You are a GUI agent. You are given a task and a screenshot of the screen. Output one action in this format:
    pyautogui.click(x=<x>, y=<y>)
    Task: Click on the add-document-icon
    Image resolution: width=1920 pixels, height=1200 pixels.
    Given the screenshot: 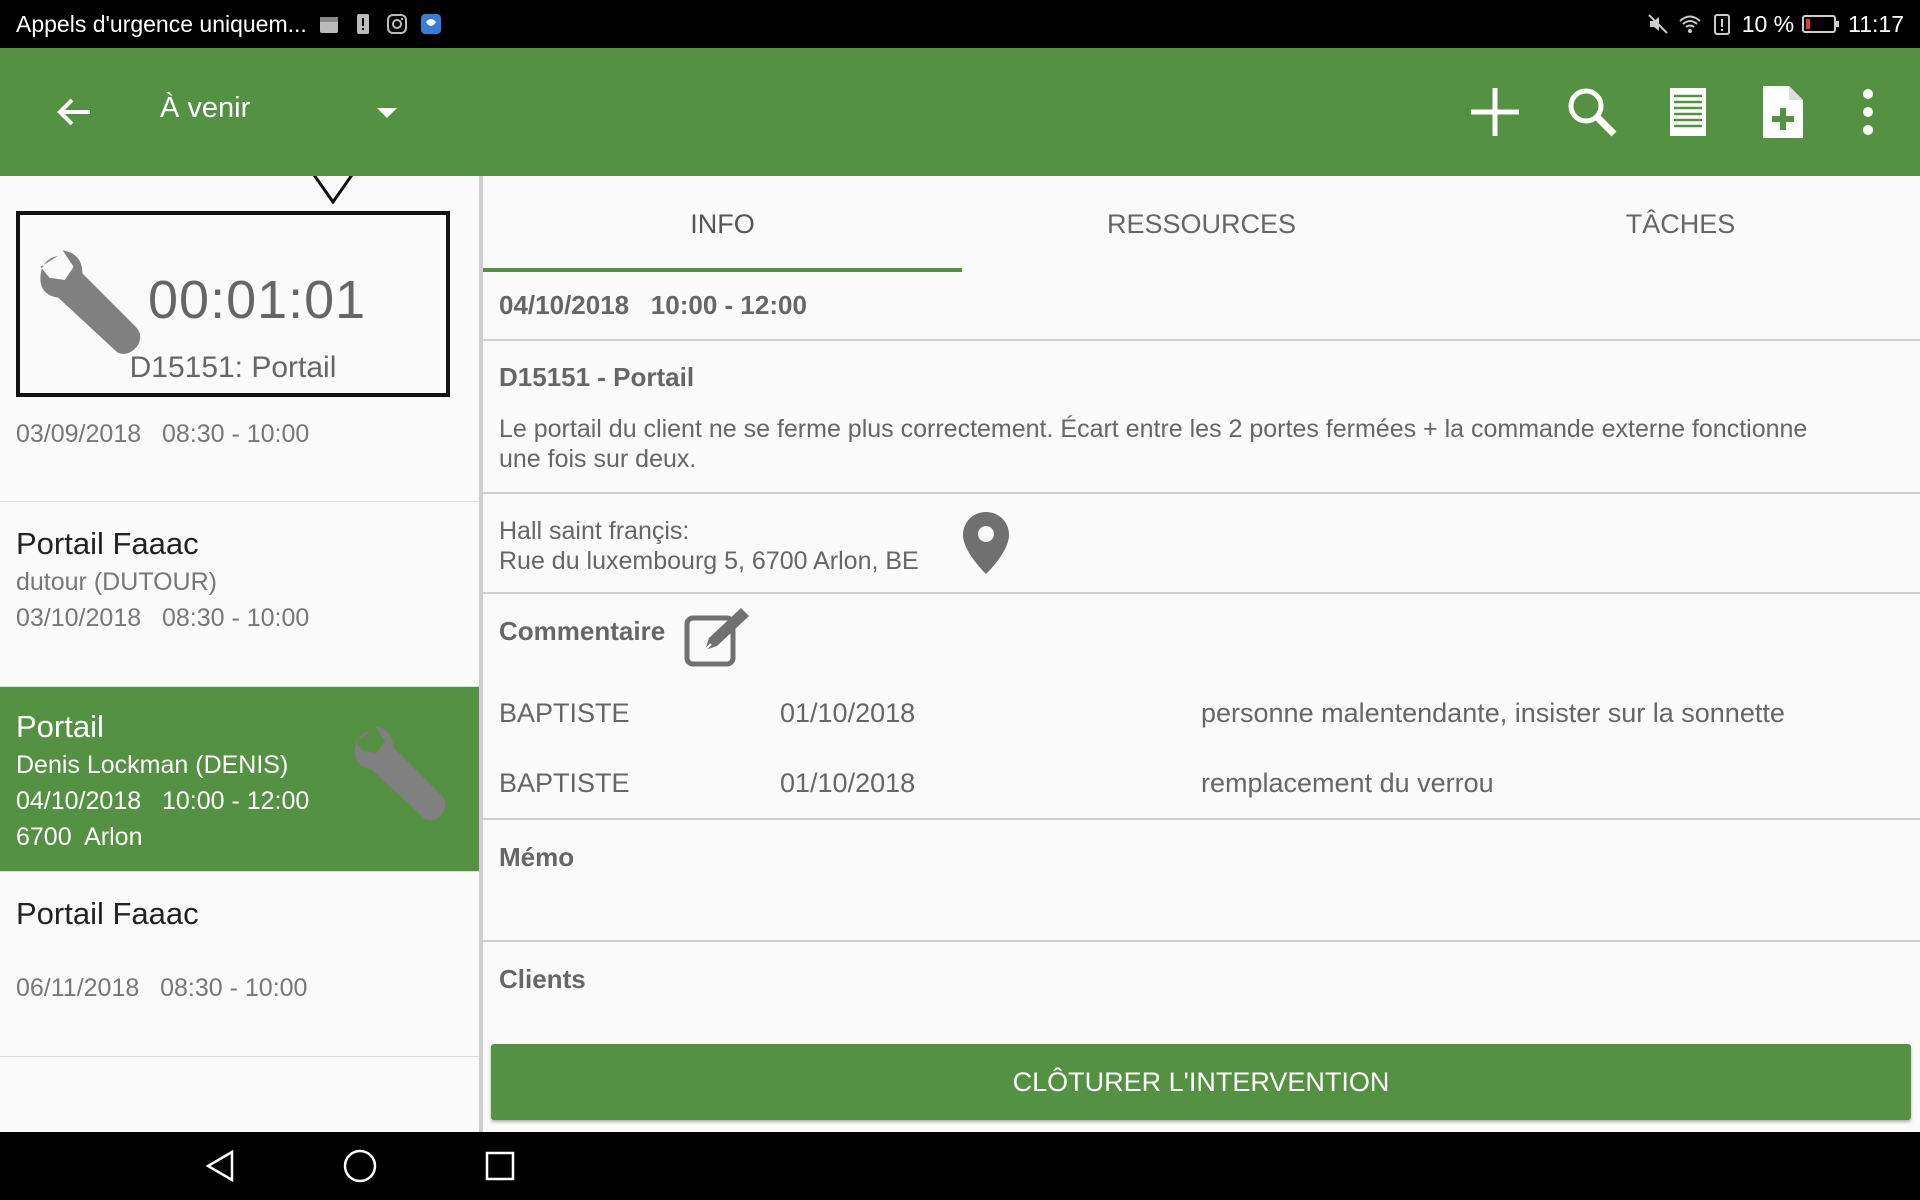 What is the action you would take?
    pyautogui.click(x=1783, y=112)
    